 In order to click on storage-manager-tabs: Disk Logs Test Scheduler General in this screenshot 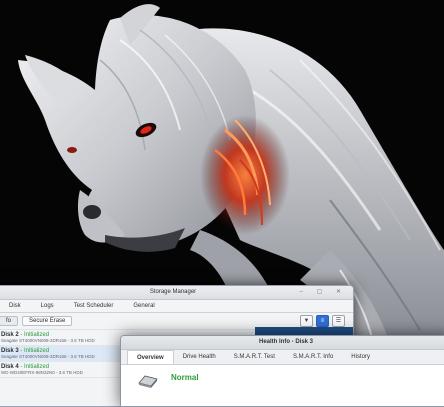, I will do `click(176, 306)`.